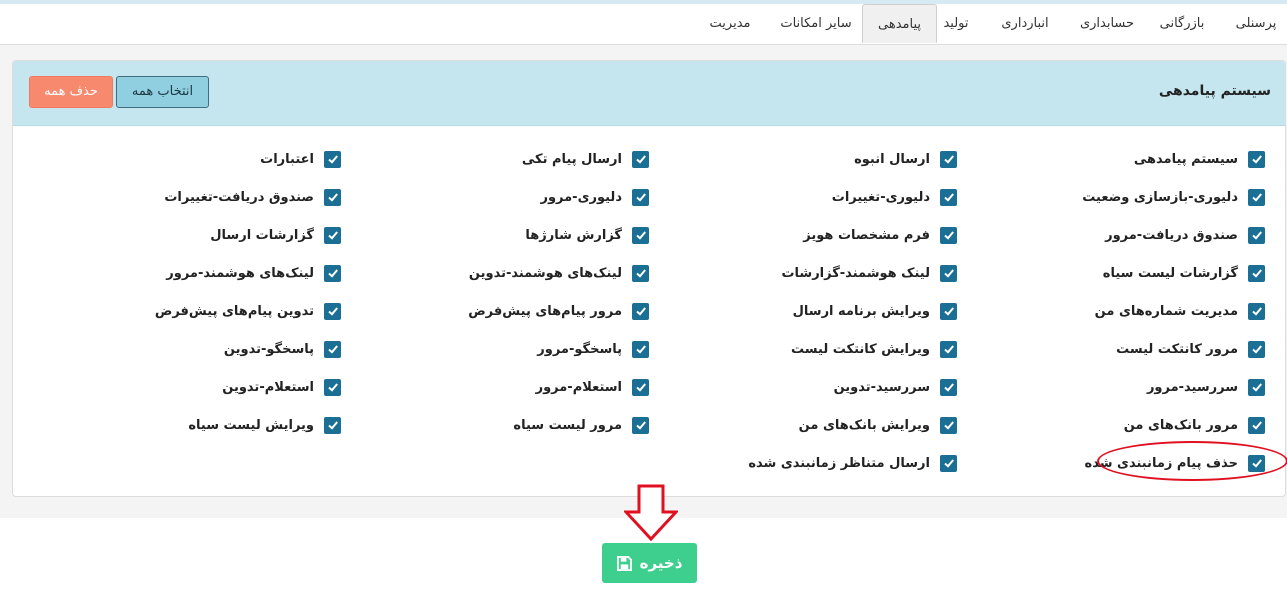  I want to click on permission-item: ویرایش بانک‌های من, so click(878, 425).